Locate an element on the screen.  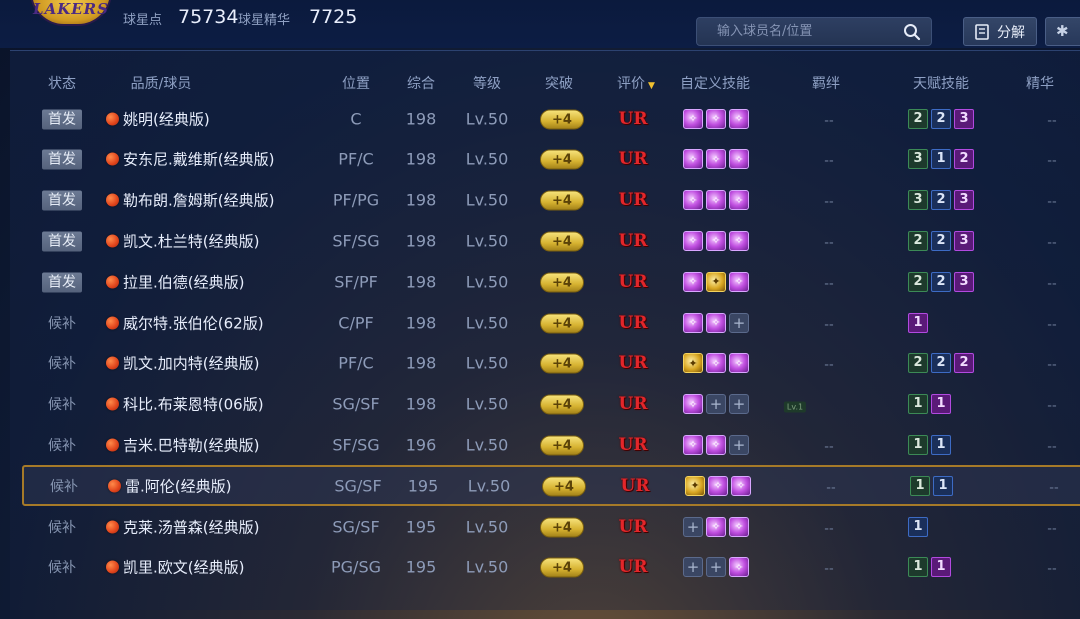
player-cell: 勒布朗.詹姆斯(经典版) is located at coordinates (190, 200).